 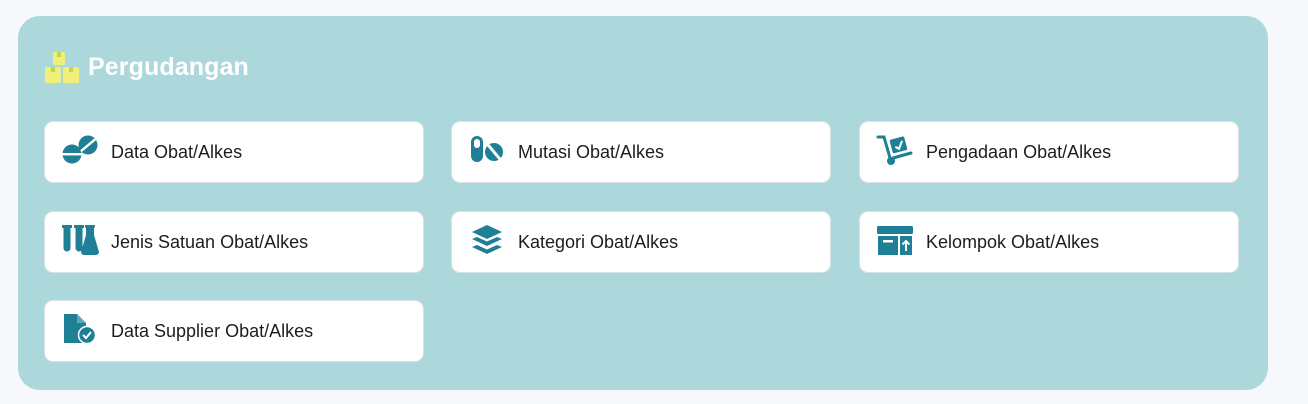 What do you see at coordinates (895, 240) in the screenshot?
I see `box-archive-icon` at bounding box center [895, 240].